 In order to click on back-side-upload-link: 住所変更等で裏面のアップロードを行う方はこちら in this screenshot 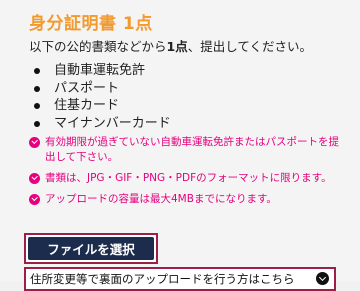, I will do `click(162, 279)`.